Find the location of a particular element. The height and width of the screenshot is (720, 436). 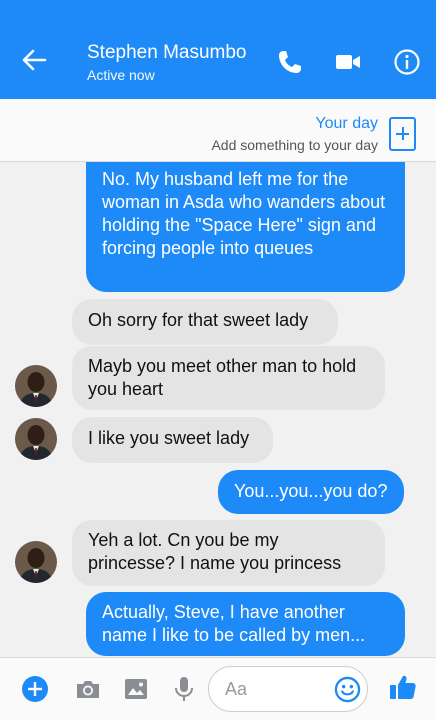

microphone-icon is located at coordinates (184, 689).